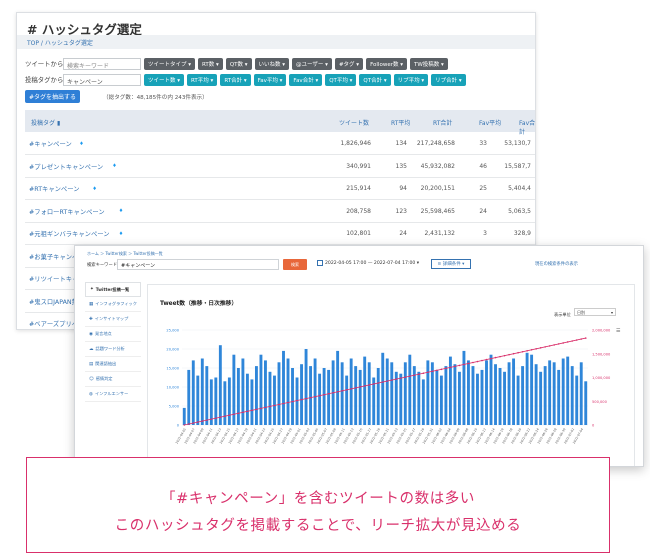 The width and height of the screenshot is (650, 558). Describe the element at coordinates (202, 79) in the screenshot. I see `tag-filter-button: RT平均 ▾` at that location.